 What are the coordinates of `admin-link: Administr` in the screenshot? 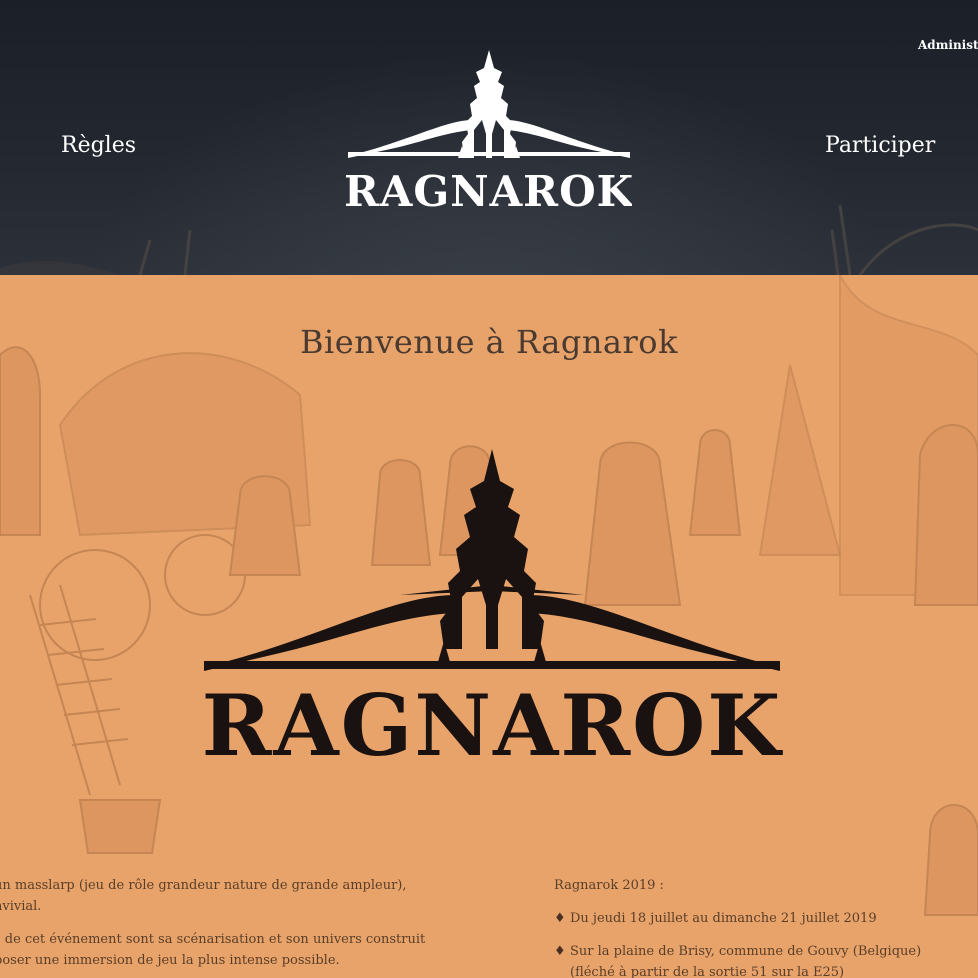 It's located at (948, 45).